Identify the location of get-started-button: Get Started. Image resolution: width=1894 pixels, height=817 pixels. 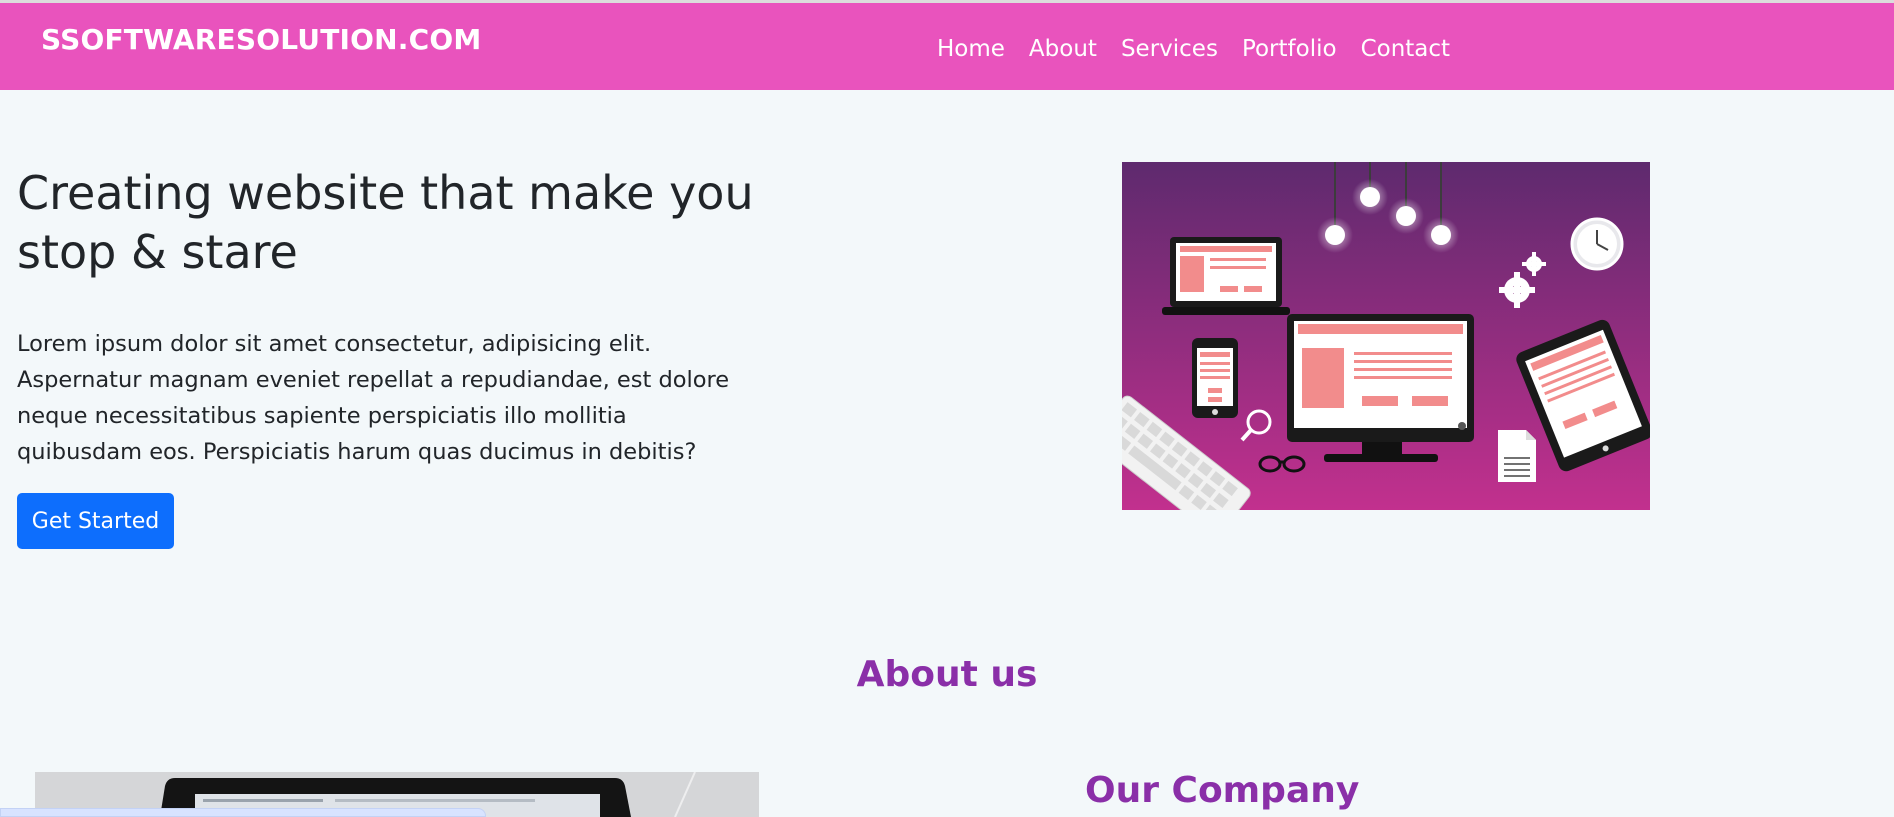
(95, 521).